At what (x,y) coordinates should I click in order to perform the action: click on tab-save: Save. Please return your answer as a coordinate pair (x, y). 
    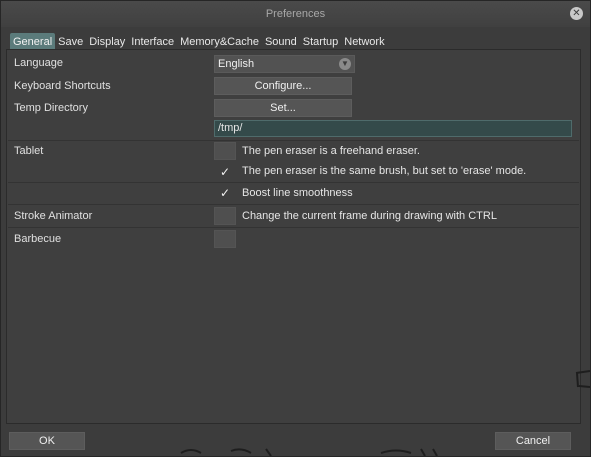
    Looking at the image, I should click on (70, 41).